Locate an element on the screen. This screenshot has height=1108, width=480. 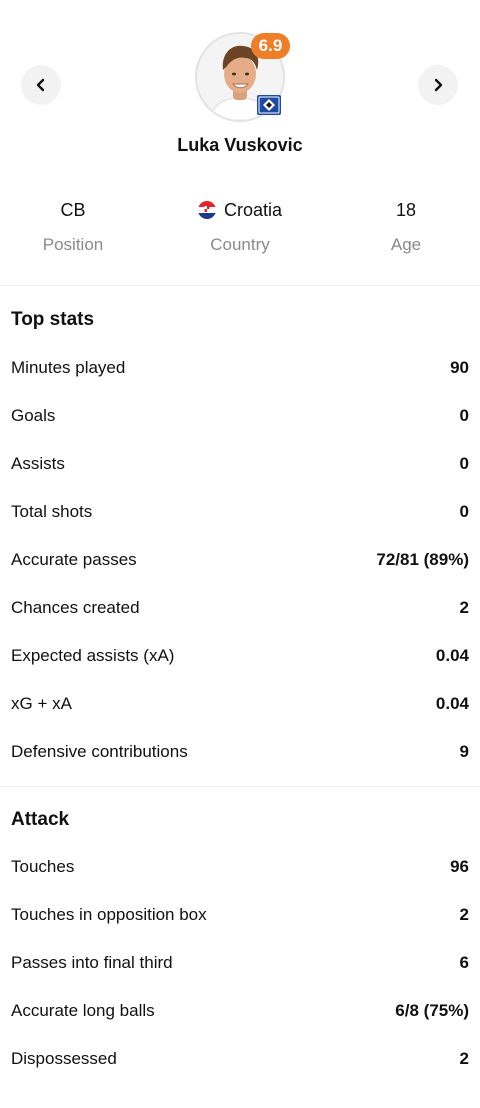
player-avatar-container: 6.9 is located at coordinates (242, 77).